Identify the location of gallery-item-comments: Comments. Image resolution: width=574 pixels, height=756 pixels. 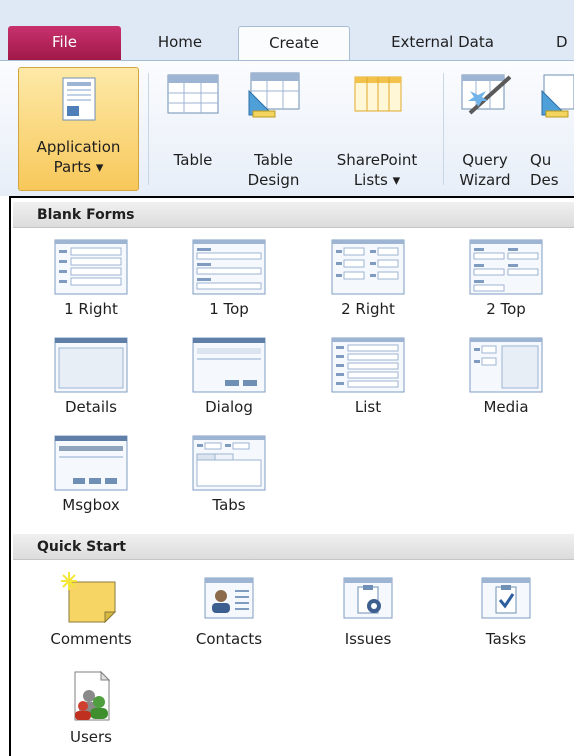
(91, 609).